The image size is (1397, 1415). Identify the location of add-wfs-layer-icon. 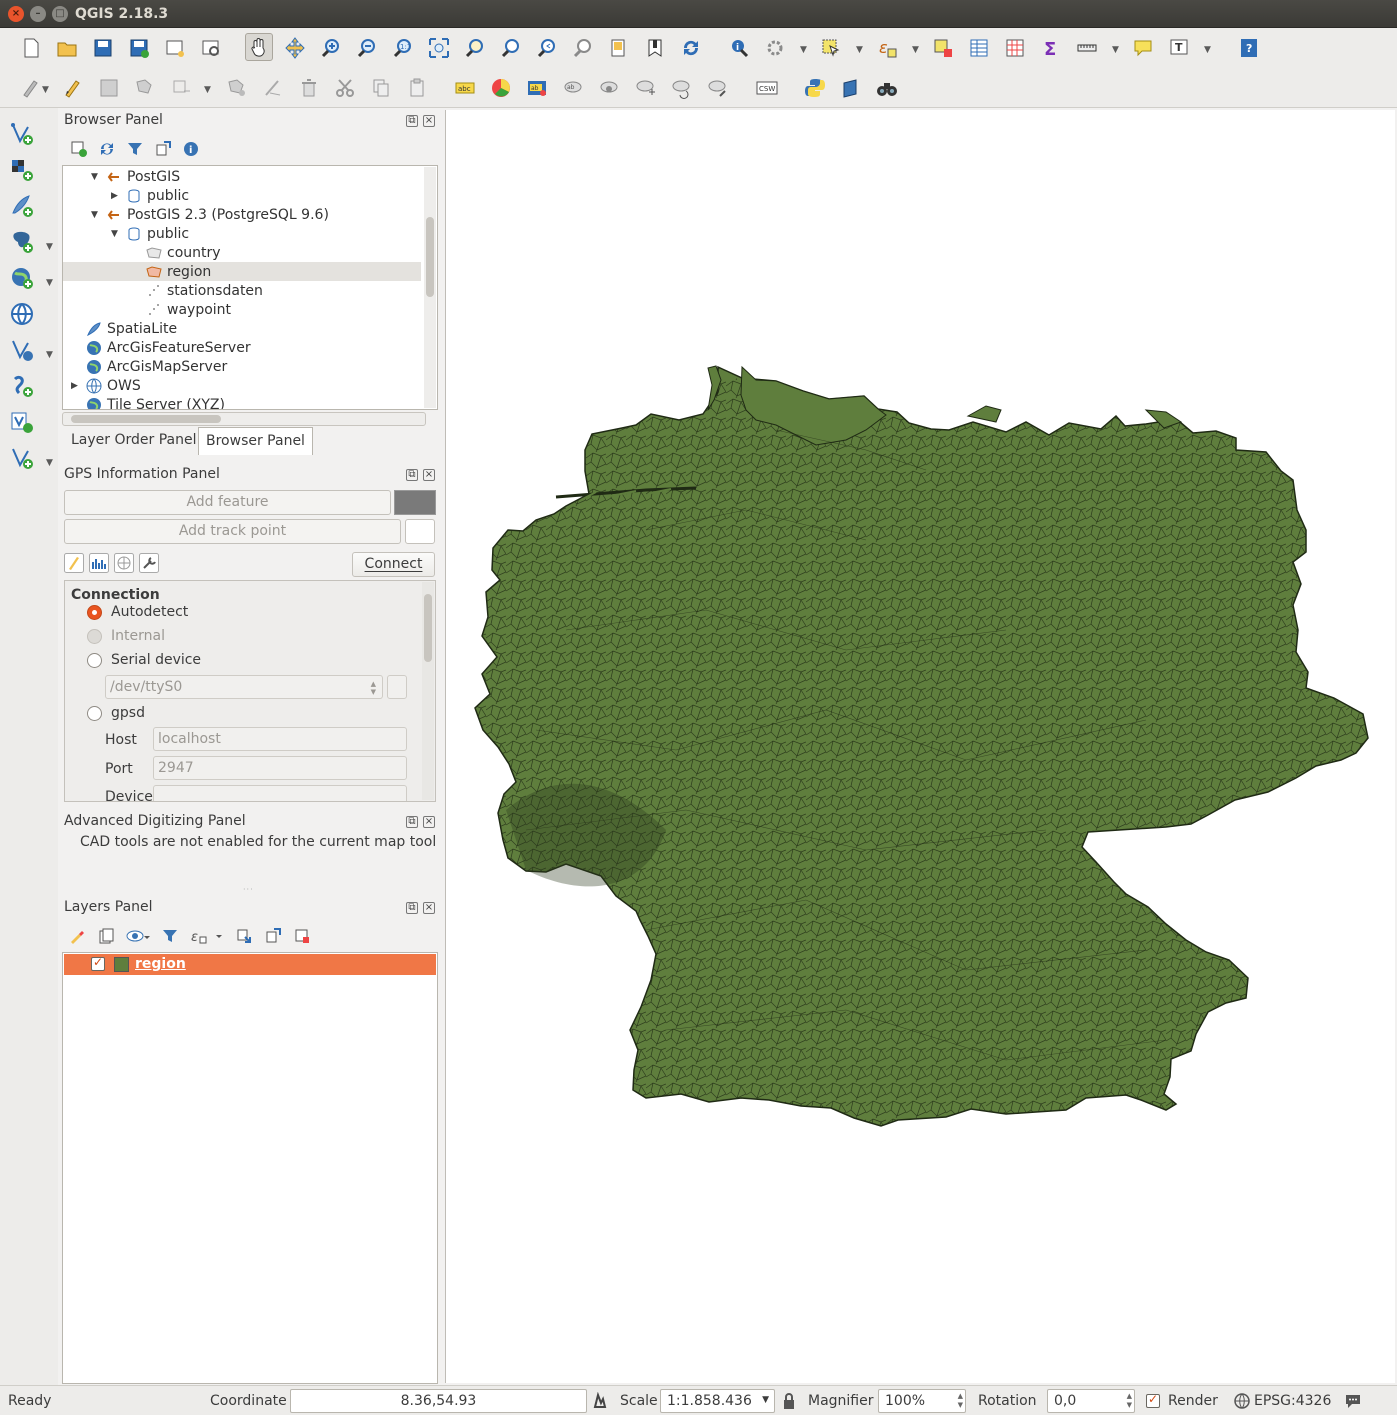
(22, 350).